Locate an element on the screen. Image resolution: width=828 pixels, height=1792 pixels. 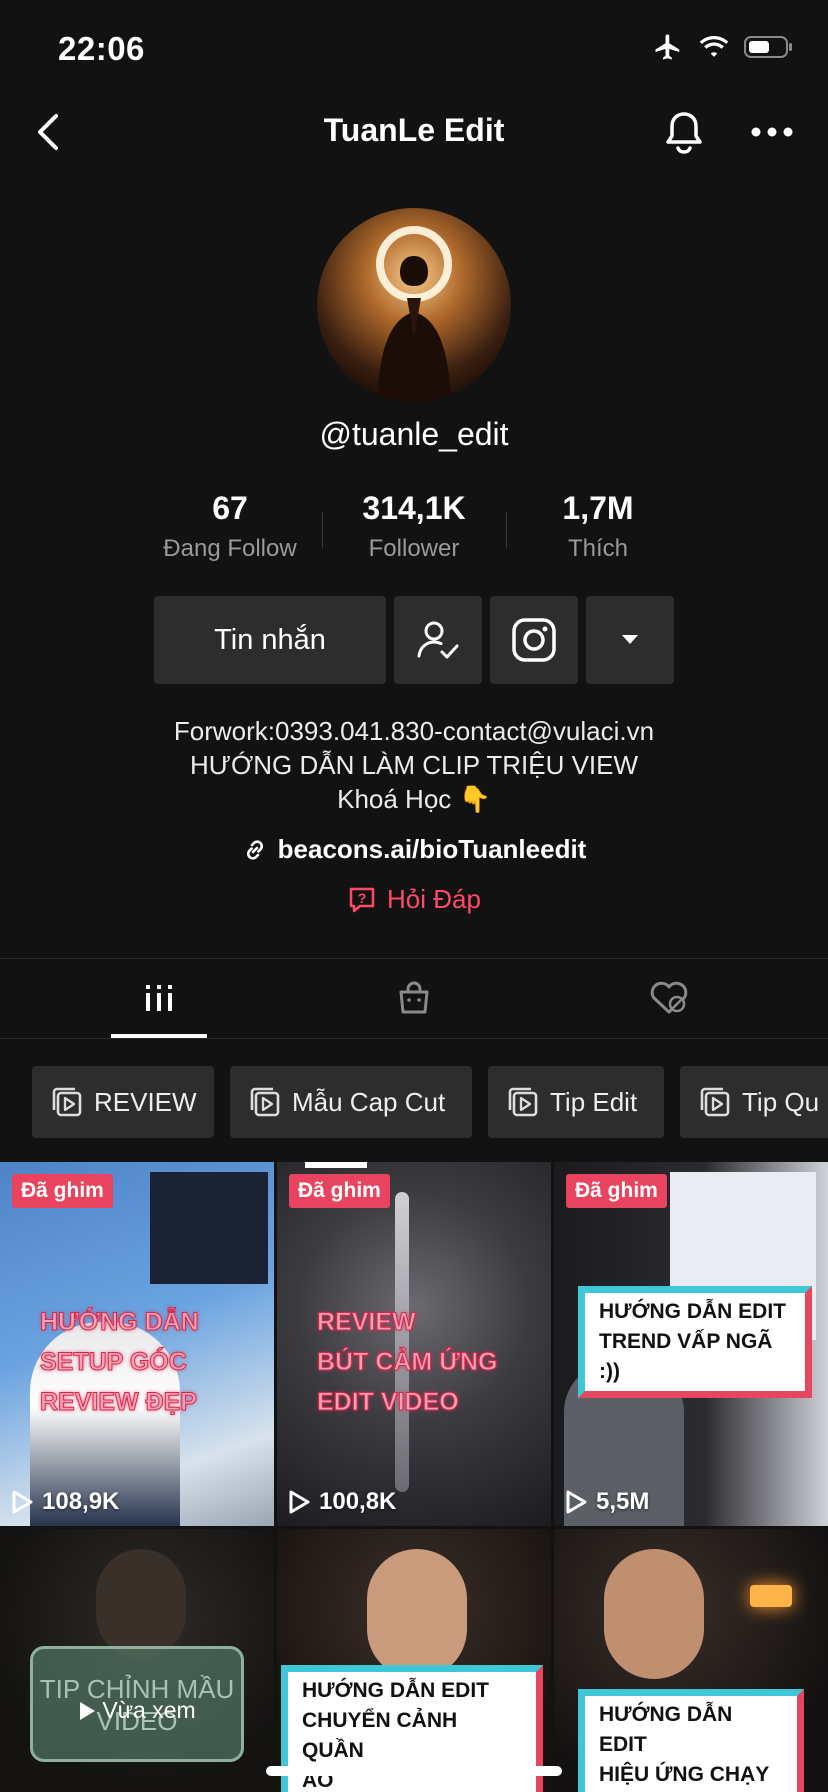
view-count: 108,9K is located at coordinates (64, 1502).